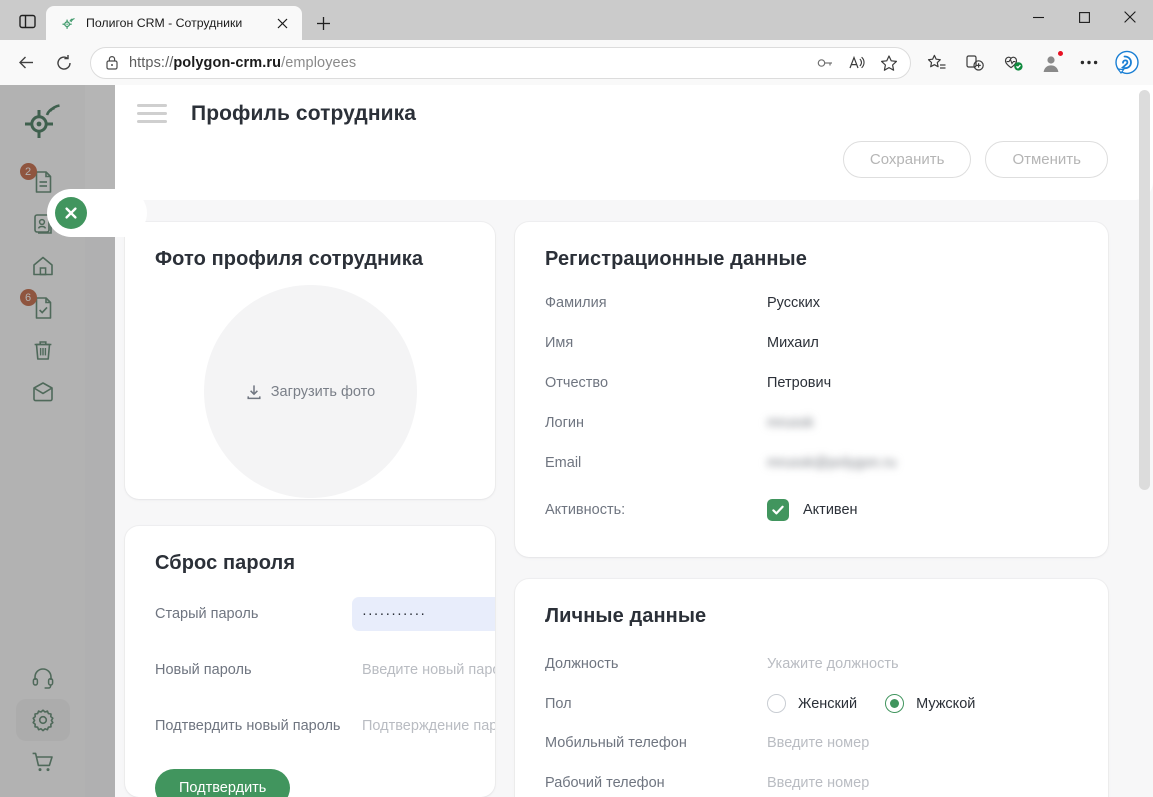 The width and height of the screenshot is (1153, 797). I want to click on save-button: Сохранить, so click(907, 159).